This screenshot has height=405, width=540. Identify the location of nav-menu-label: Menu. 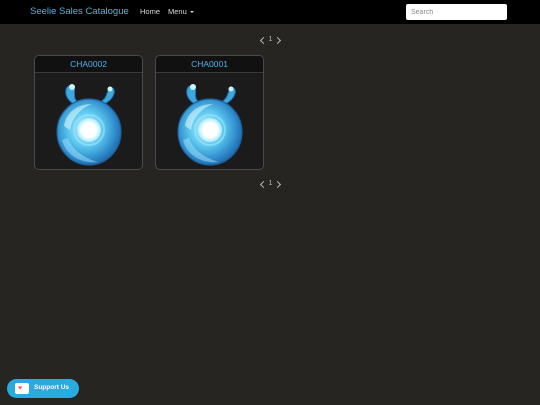
(177, 11).